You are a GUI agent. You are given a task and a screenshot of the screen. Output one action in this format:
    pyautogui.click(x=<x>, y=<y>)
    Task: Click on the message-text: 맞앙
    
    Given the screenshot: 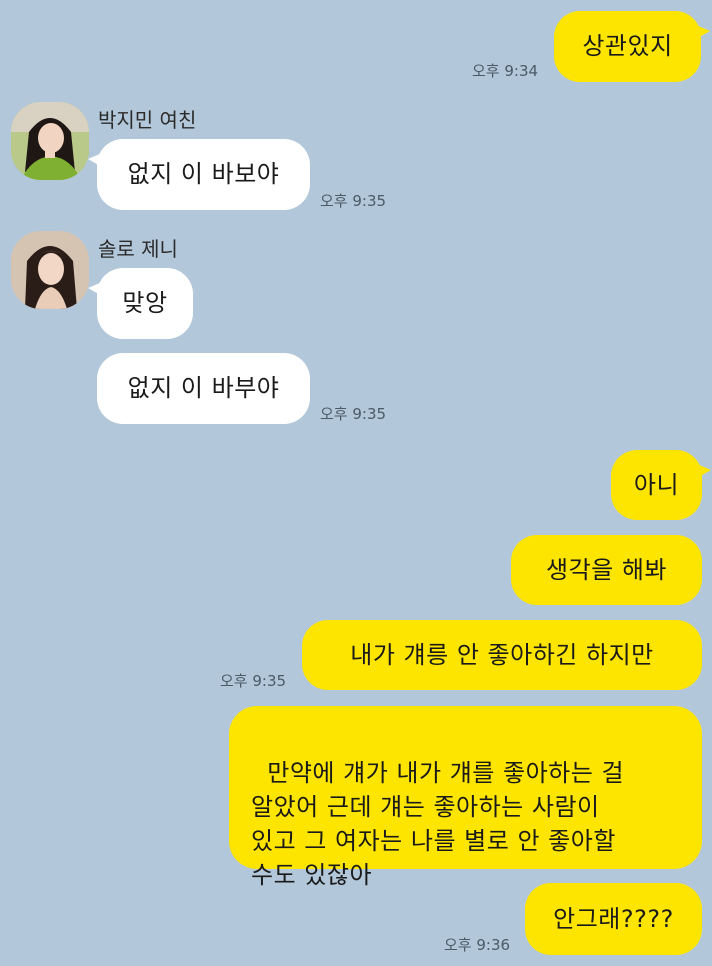 What is the action you would take?
    pyautogui.click(x=145, y=303)
    